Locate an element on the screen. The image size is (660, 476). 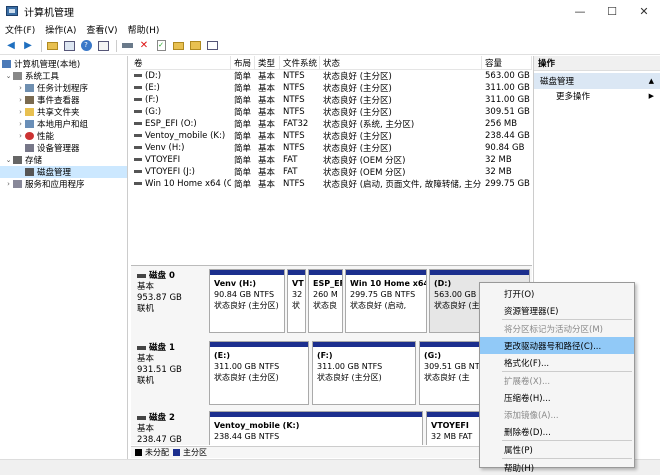
table-cell: 238.44 GB is located at coordinates (507, 136).